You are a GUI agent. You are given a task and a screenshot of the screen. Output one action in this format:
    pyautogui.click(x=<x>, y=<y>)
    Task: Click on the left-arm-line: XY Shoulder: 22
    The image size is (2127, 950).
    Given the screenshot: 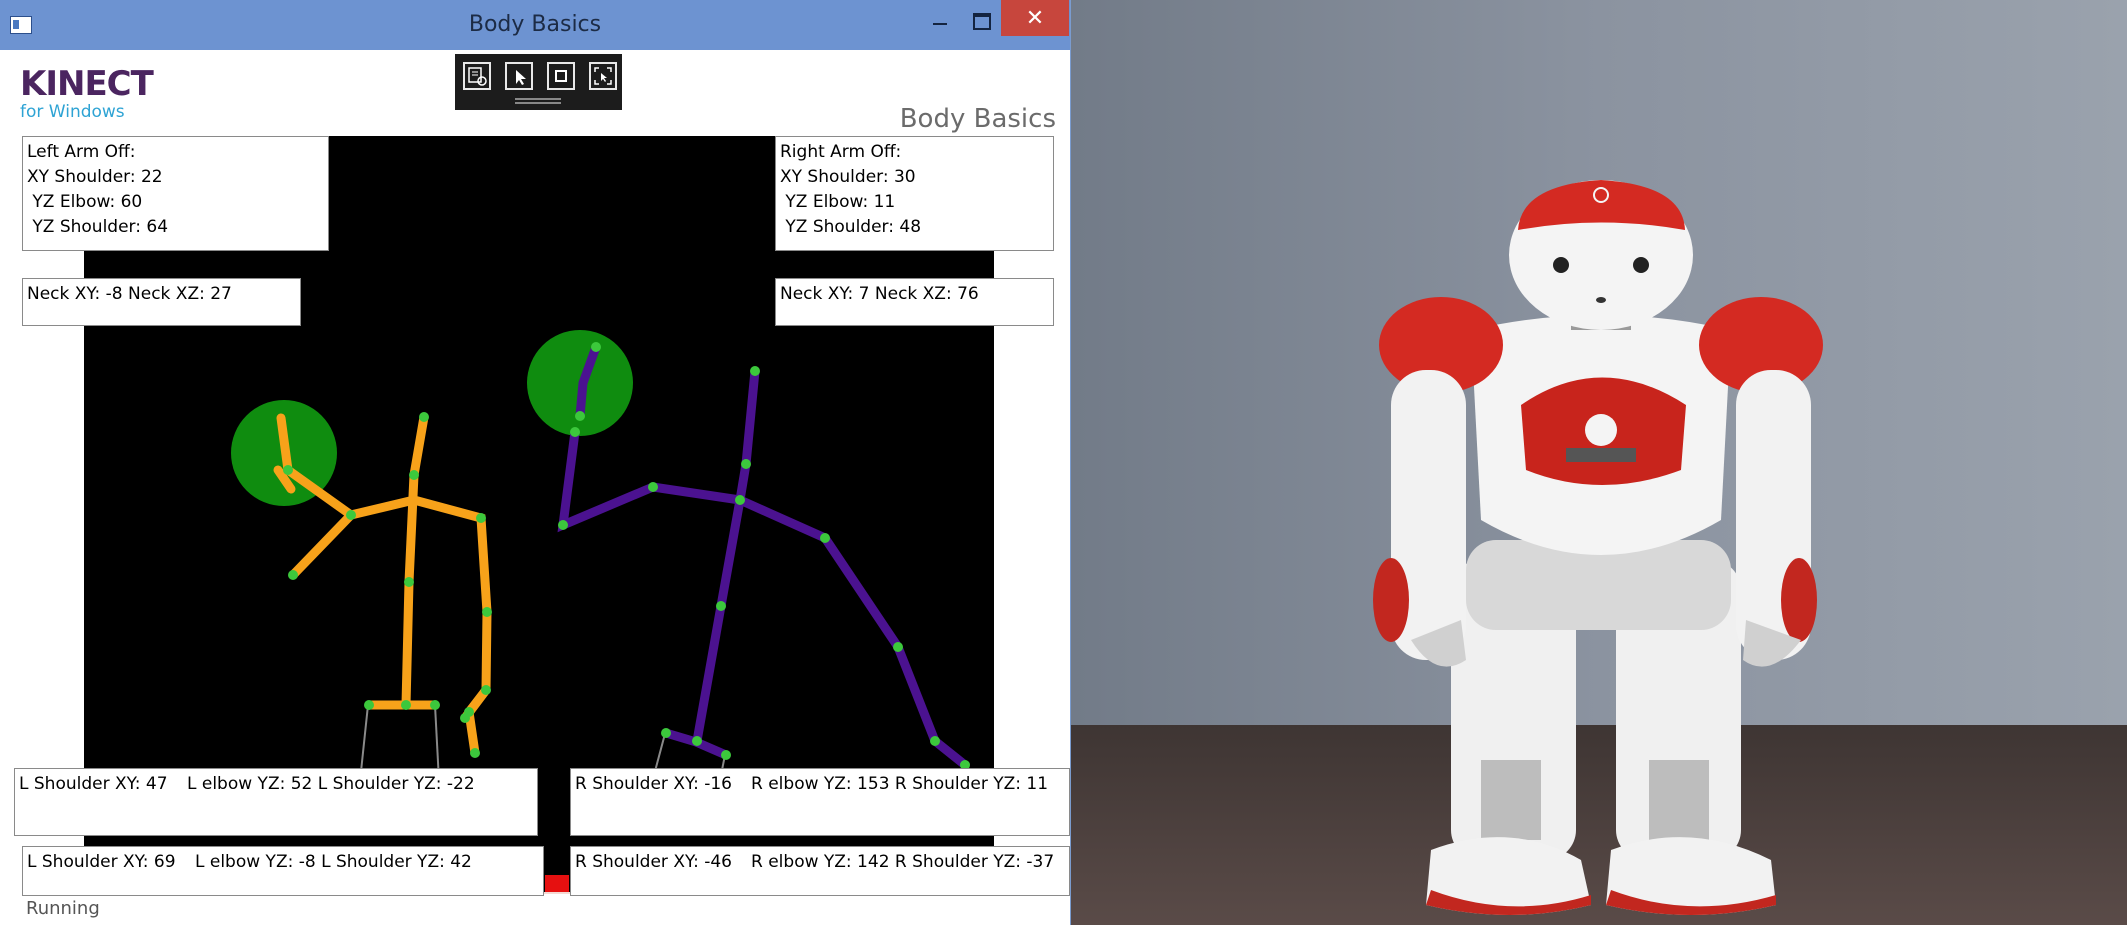 What is the action you would take?
    pyautogui.click(x=95, y=177)
    